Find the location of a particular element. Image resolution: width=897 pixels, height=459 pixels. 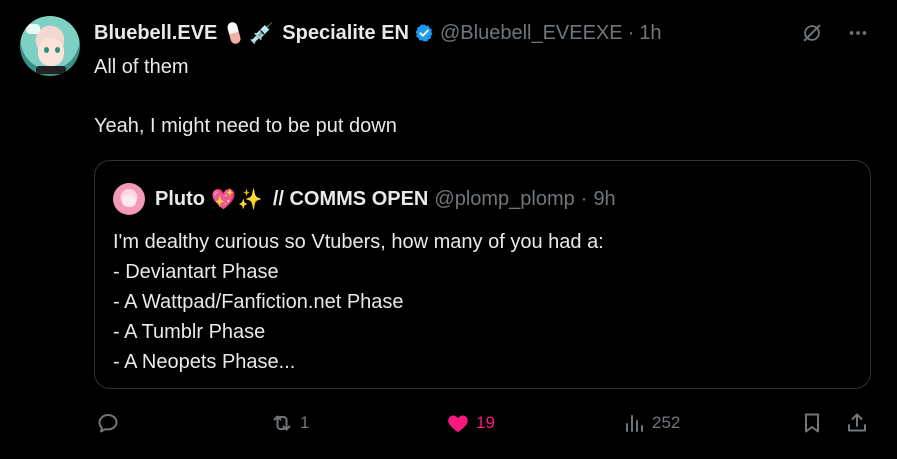

avatar-face is located at coordinates (51, 52).